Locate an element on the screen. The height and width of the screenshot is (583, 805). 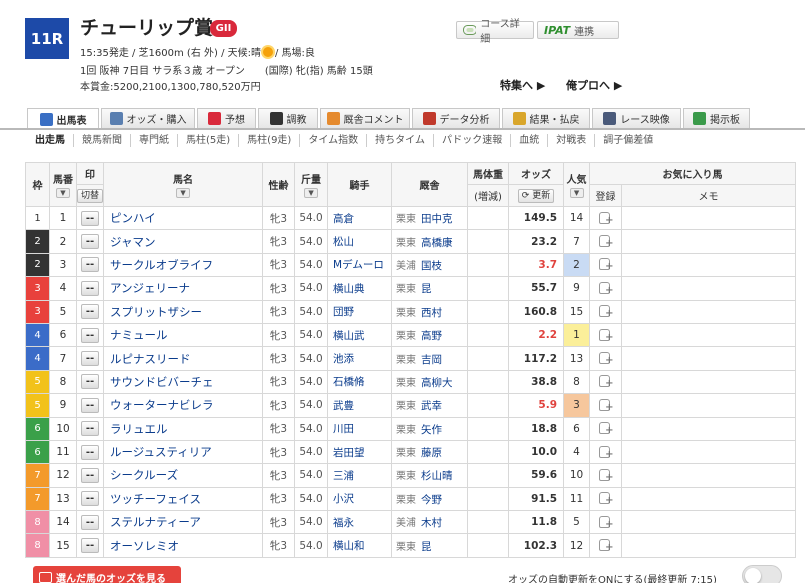
tab-table: 出馬表 is located at coordinates (63, 118).